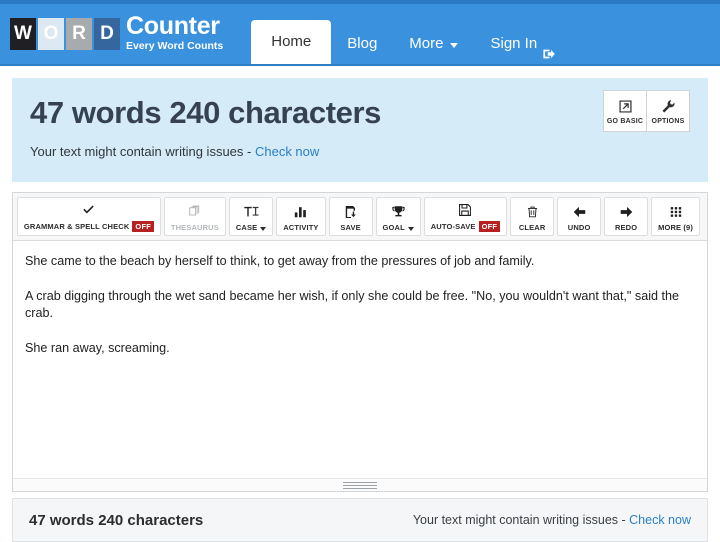  I want to click on nav-item-sign-in: Sign In, so click(523, 44).